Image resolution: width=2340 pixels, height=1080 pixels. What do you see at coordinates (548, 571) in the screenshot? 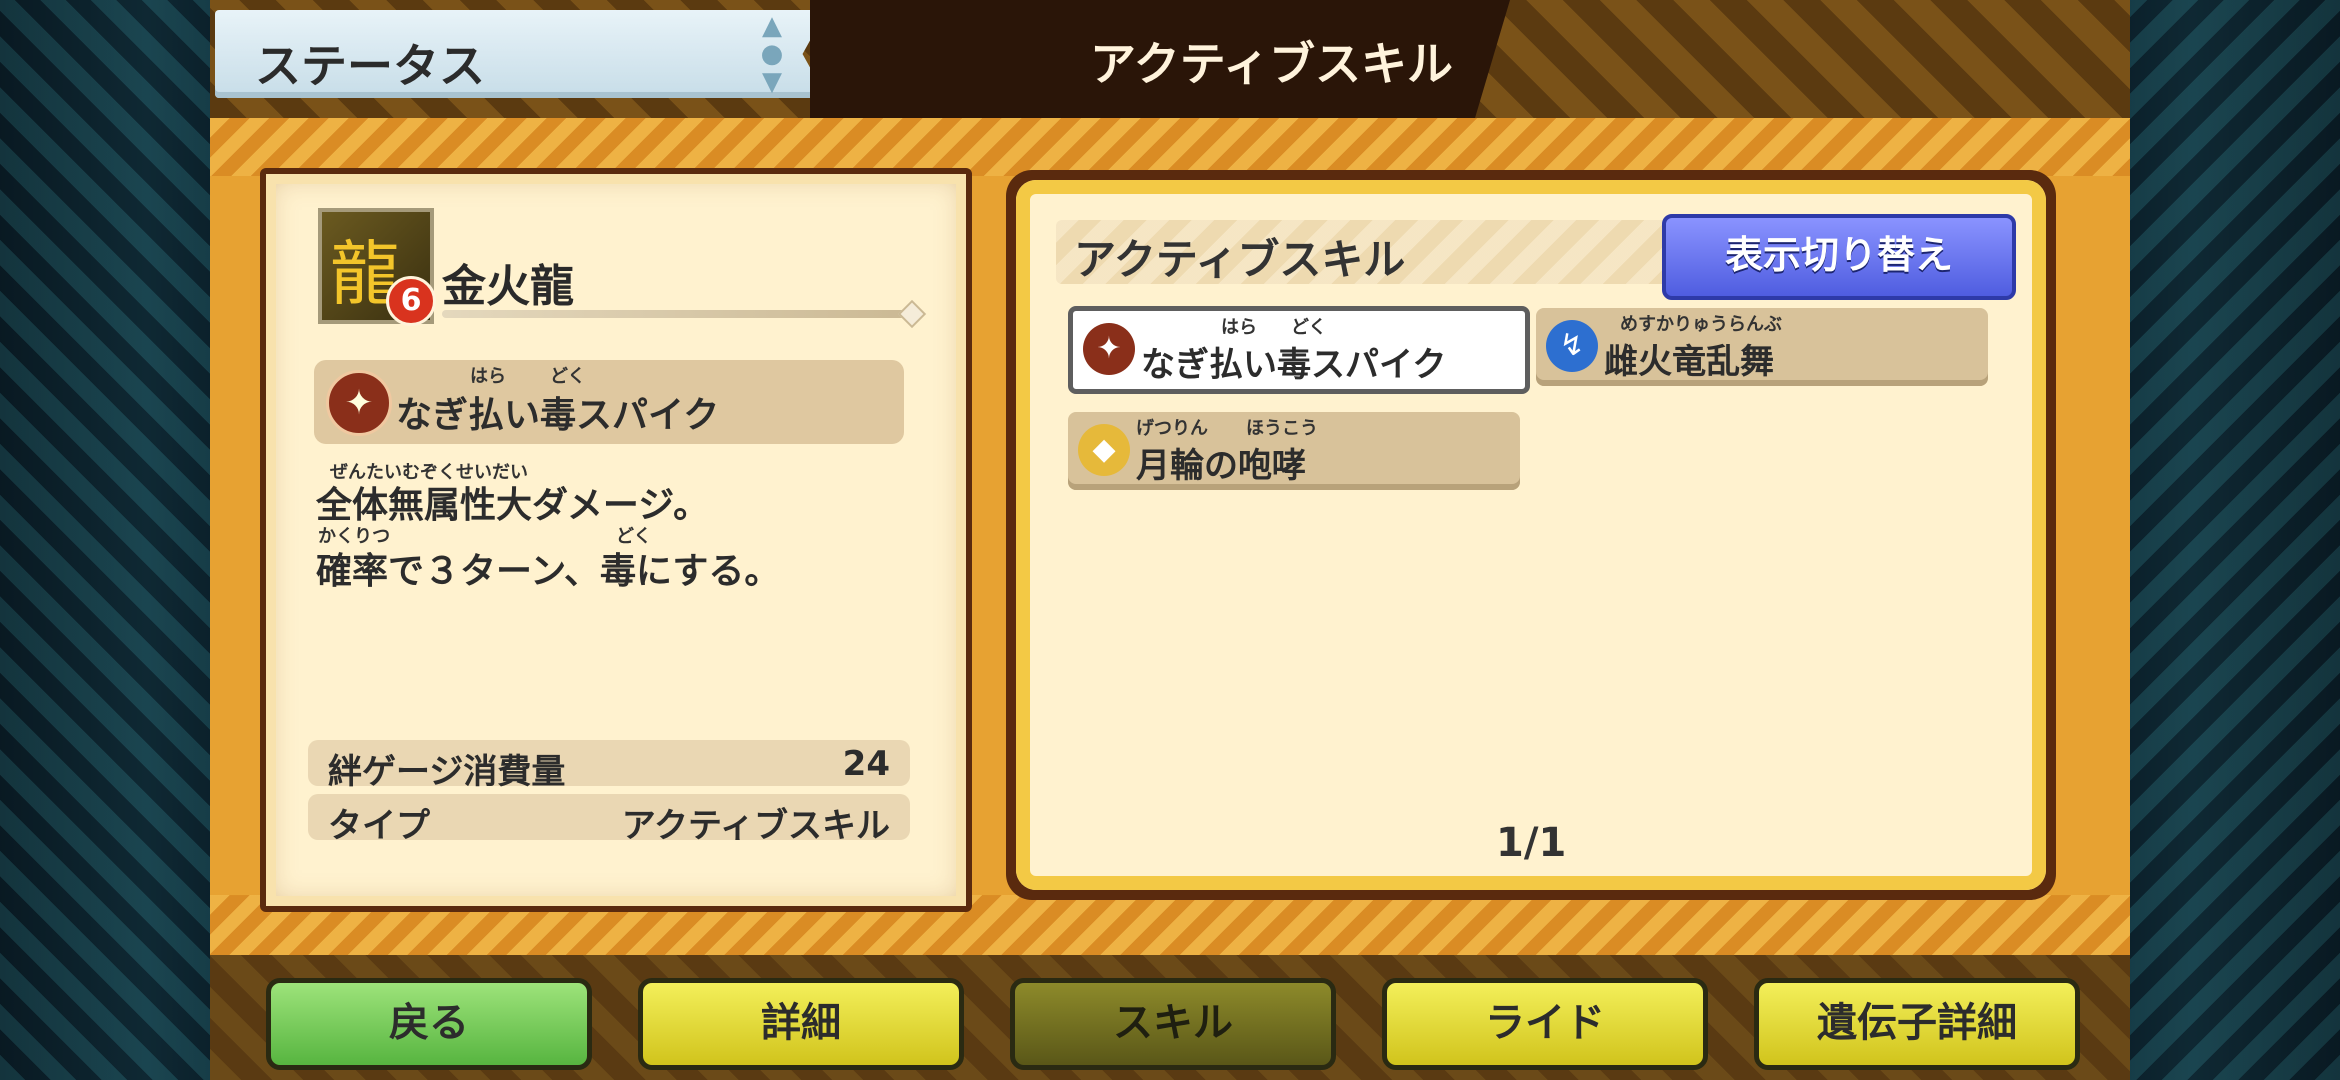
I see `skill-description-line-2: 確率で３ターン、毒にする。` at bounding box center [548, 571].